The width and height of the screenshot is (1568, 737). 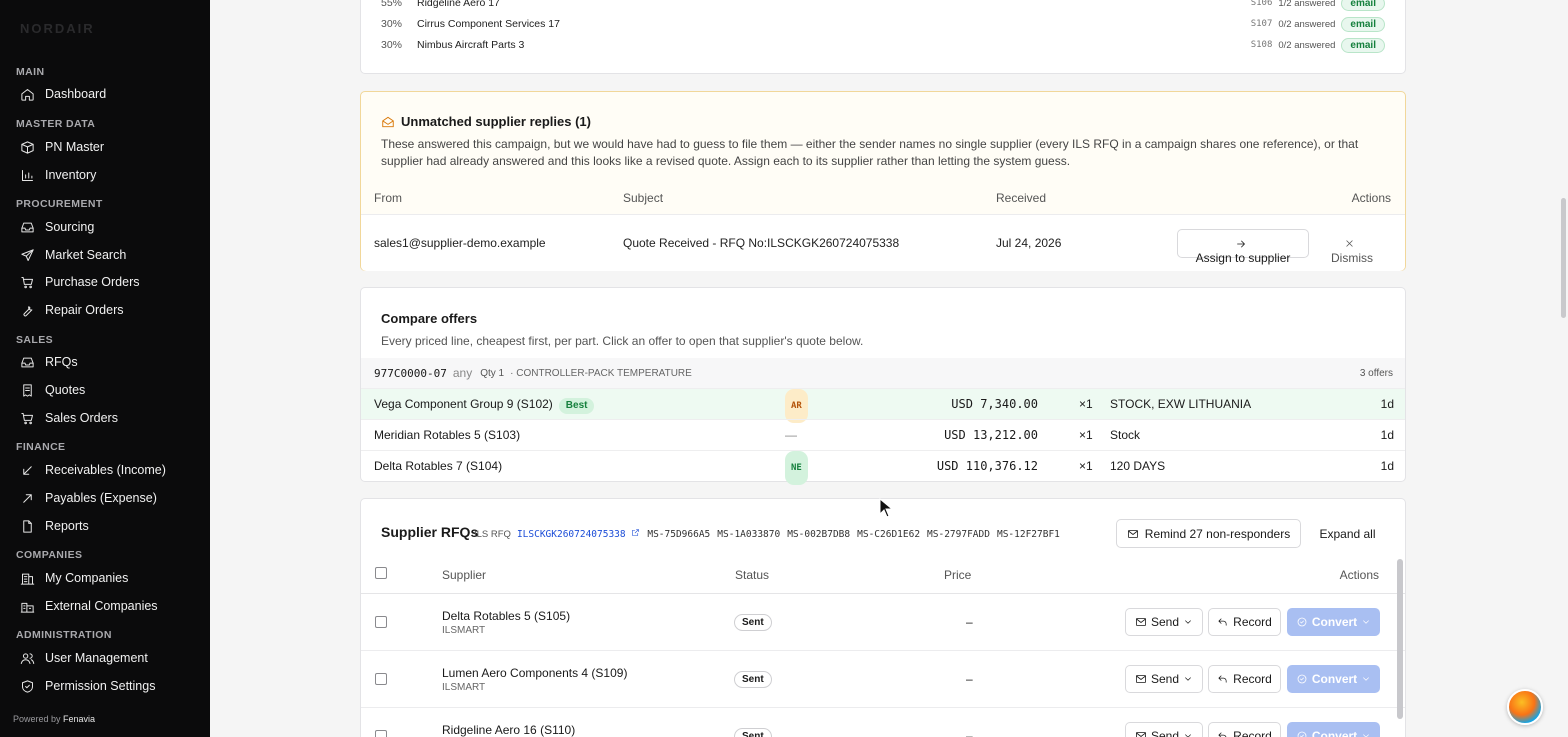 I want to click on ils-rfq-link: ILSCKGK260724075338, so click(x=578, y=534).